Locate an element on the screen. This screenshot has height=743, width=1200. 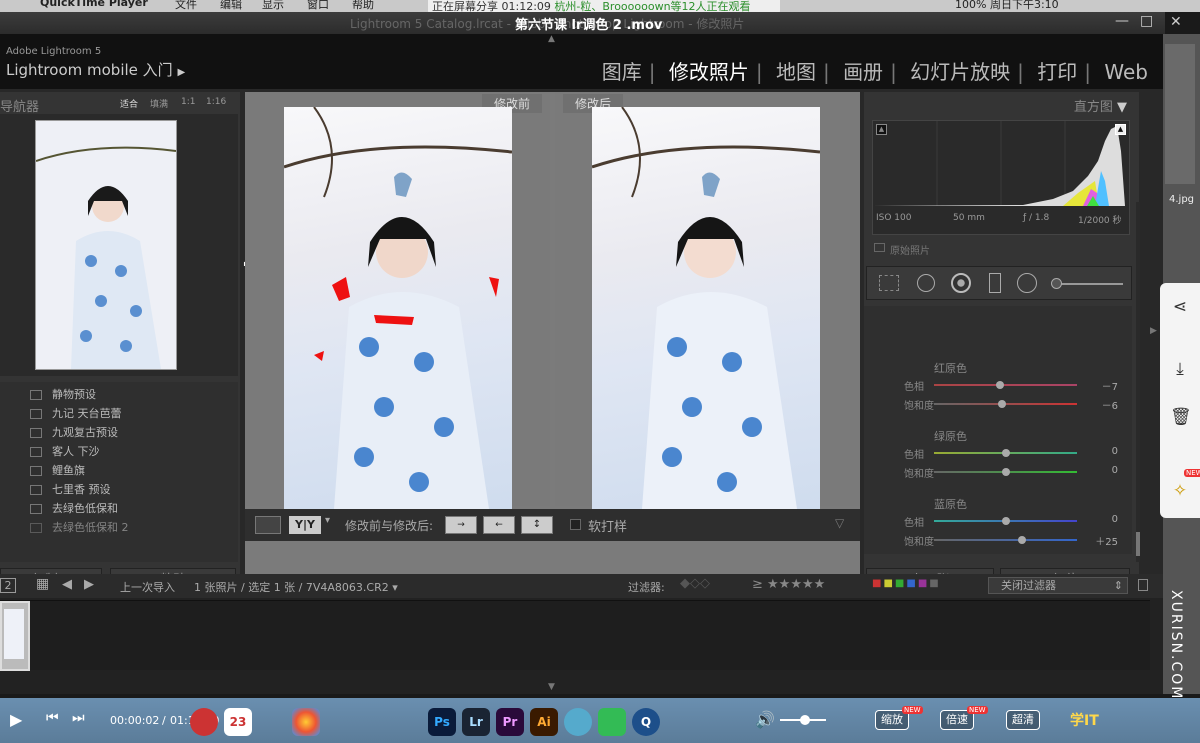
nav-fill: 填满 is located at coordinates (159, 103).